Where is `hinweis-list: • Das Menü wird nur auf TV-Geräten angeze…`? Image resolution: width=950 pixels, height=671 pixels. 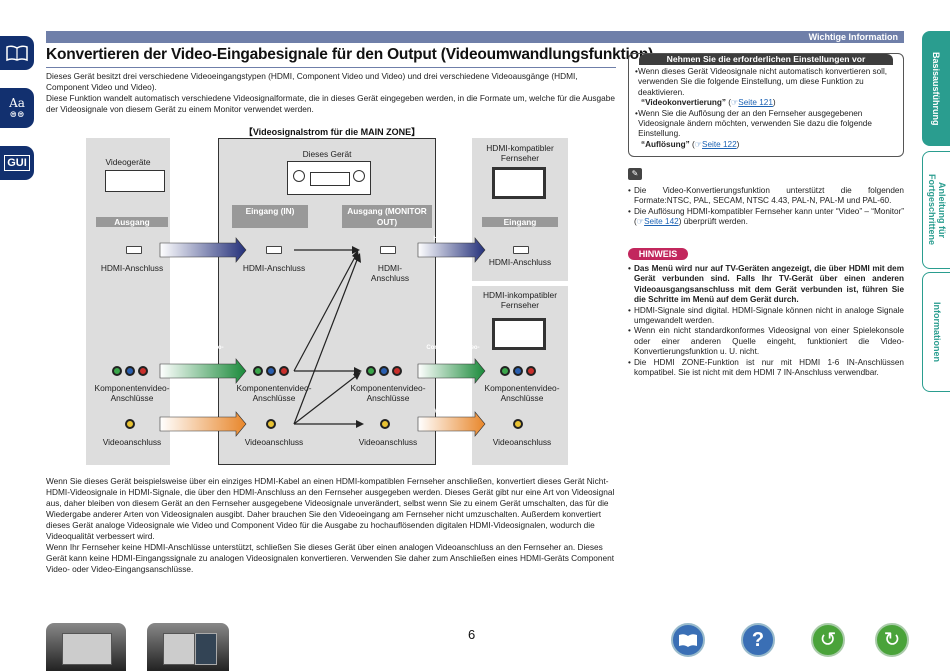 hinweis-list: • Das Menü wird nur auf TV-Geräten angeze… is located at coordinates (766, 321).